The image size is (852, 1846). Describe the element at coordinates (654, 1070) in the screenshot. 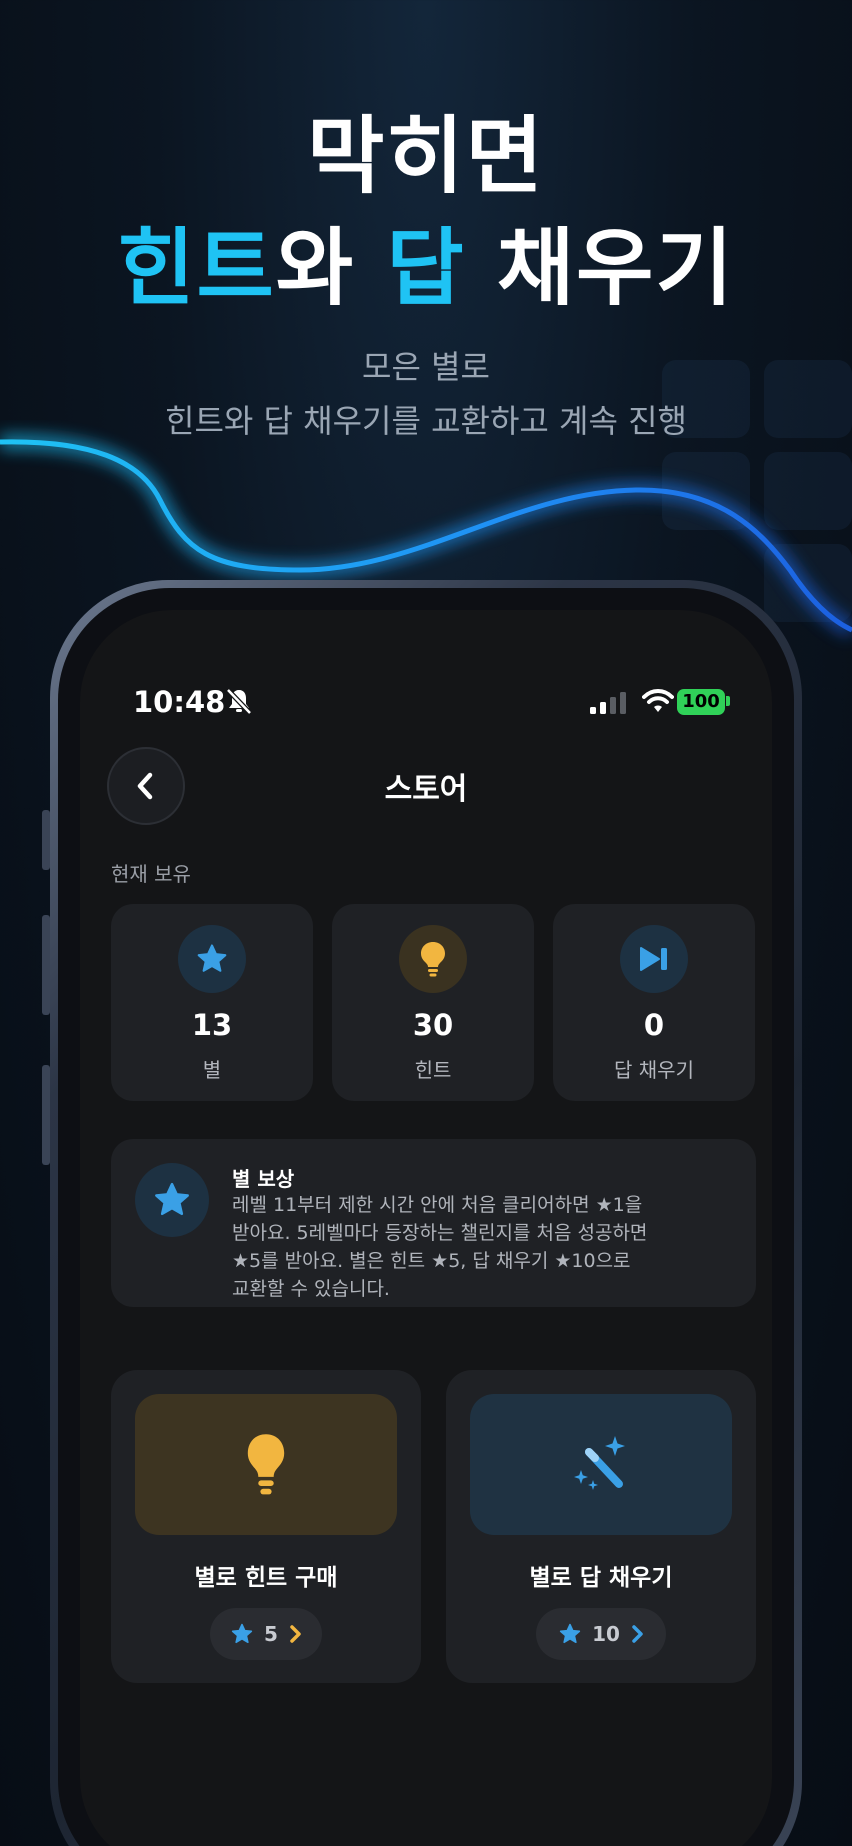

I see `answer-fills-label: 답 채우기` at that location.